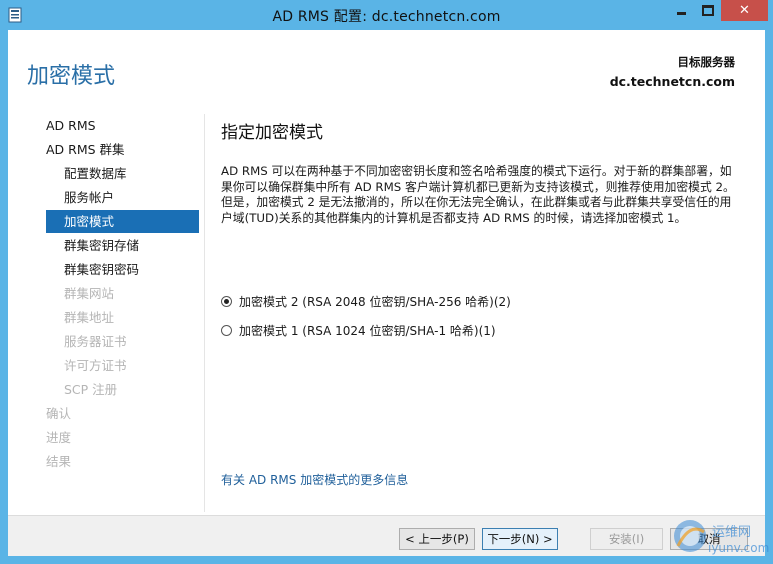 The width and height of the screenshot is (773, 564). I want to click on previous-button: < 上一步(P), so click(437, 539).